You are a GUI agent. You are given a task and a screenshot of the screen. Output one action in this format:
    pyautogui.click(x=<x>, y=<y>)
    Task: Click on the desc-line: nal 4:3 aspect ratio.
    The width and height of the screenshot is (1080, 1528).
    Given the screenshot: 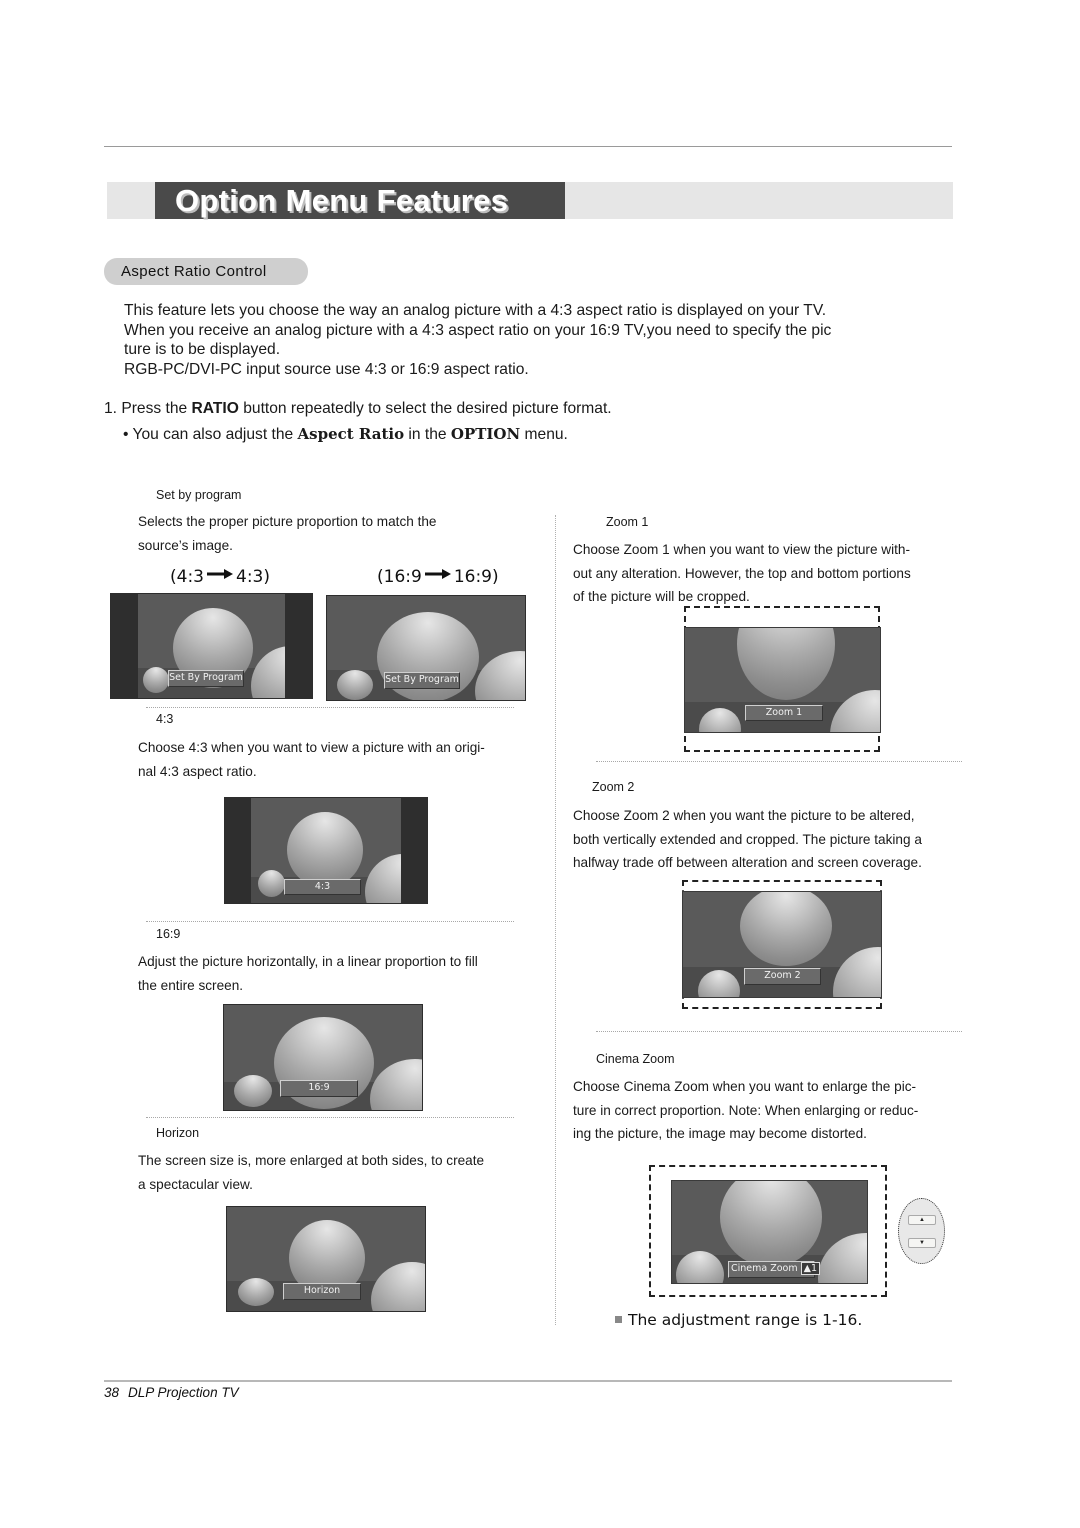 What is the action you would take?
    pyautogui.click(x=197, y=771)
    